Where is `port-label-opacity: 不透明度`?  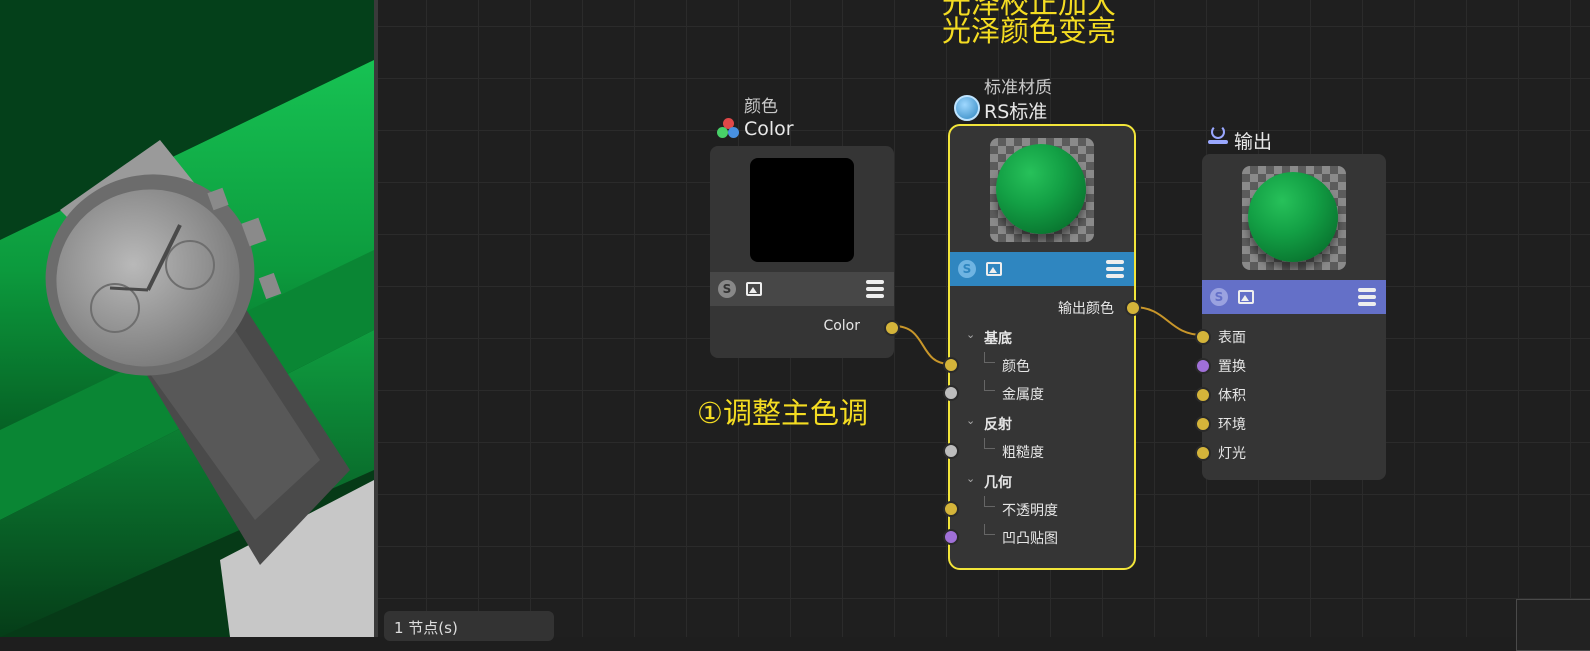
port-label-opacity: 不透明度 is located at coordinates (1030, 511).